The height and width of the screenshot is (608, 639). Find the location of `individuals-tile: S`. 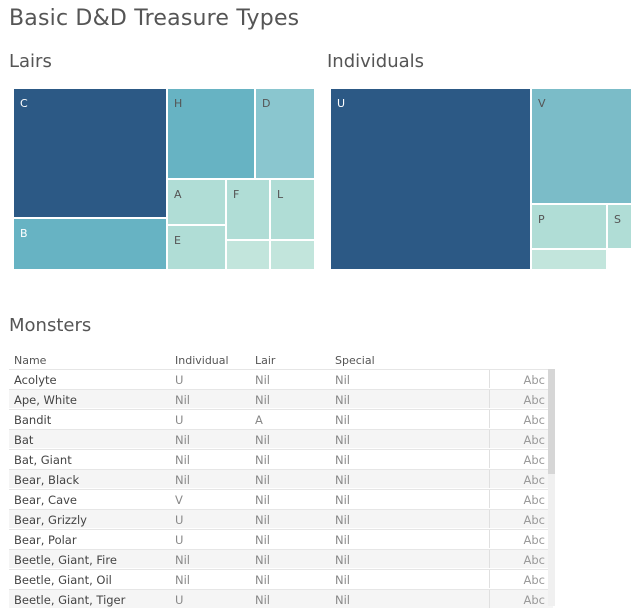

individuals-tile: S is located at coordinates (619, 226).